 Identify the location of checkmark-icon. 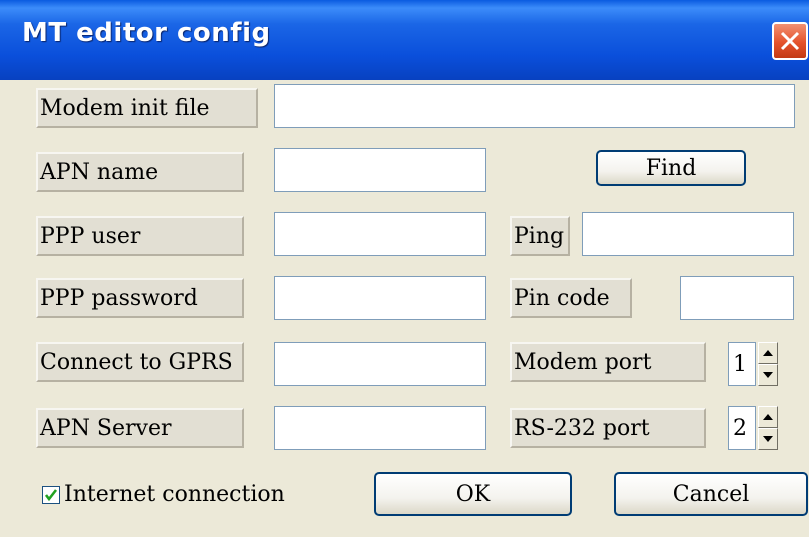
(51, 495).